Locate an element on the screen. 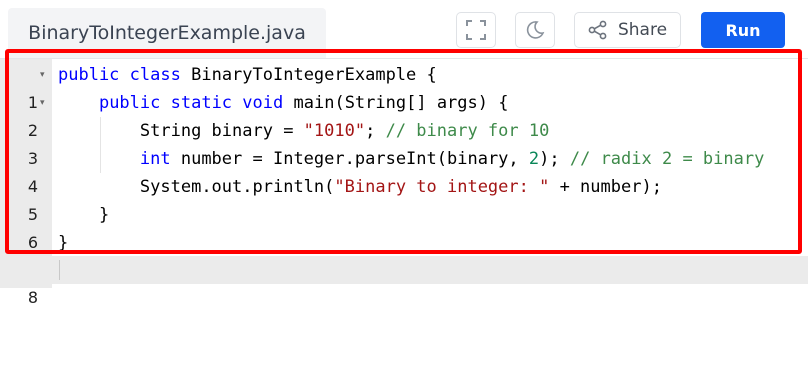 The height and width of the screenshot is (368, 808). fullscreen-button is located at coordinates (476, 30).